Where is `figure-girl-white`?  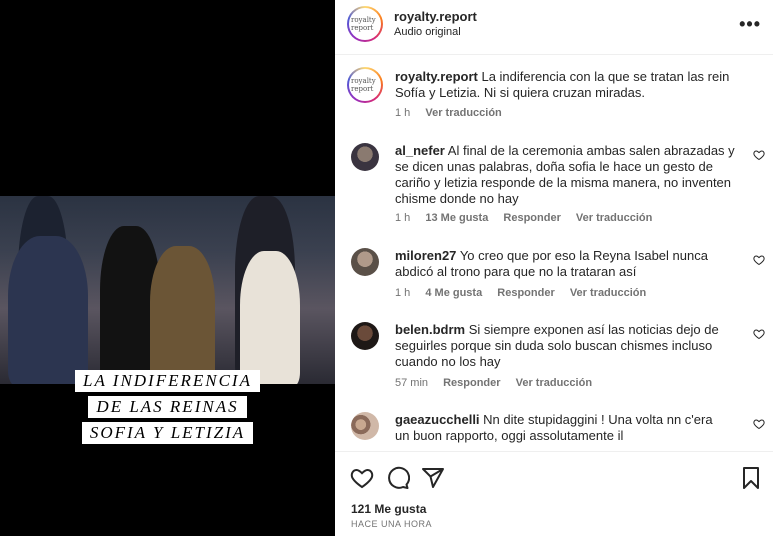 figure-girl-white is located at coordinates (270, 317).